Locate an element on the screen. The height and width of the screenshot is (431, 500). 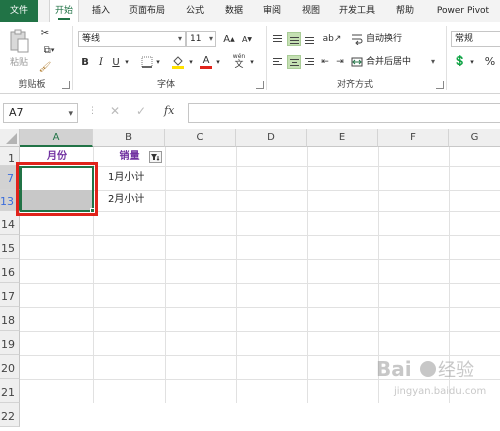
highlight-box is located at coordinates (57, 189).